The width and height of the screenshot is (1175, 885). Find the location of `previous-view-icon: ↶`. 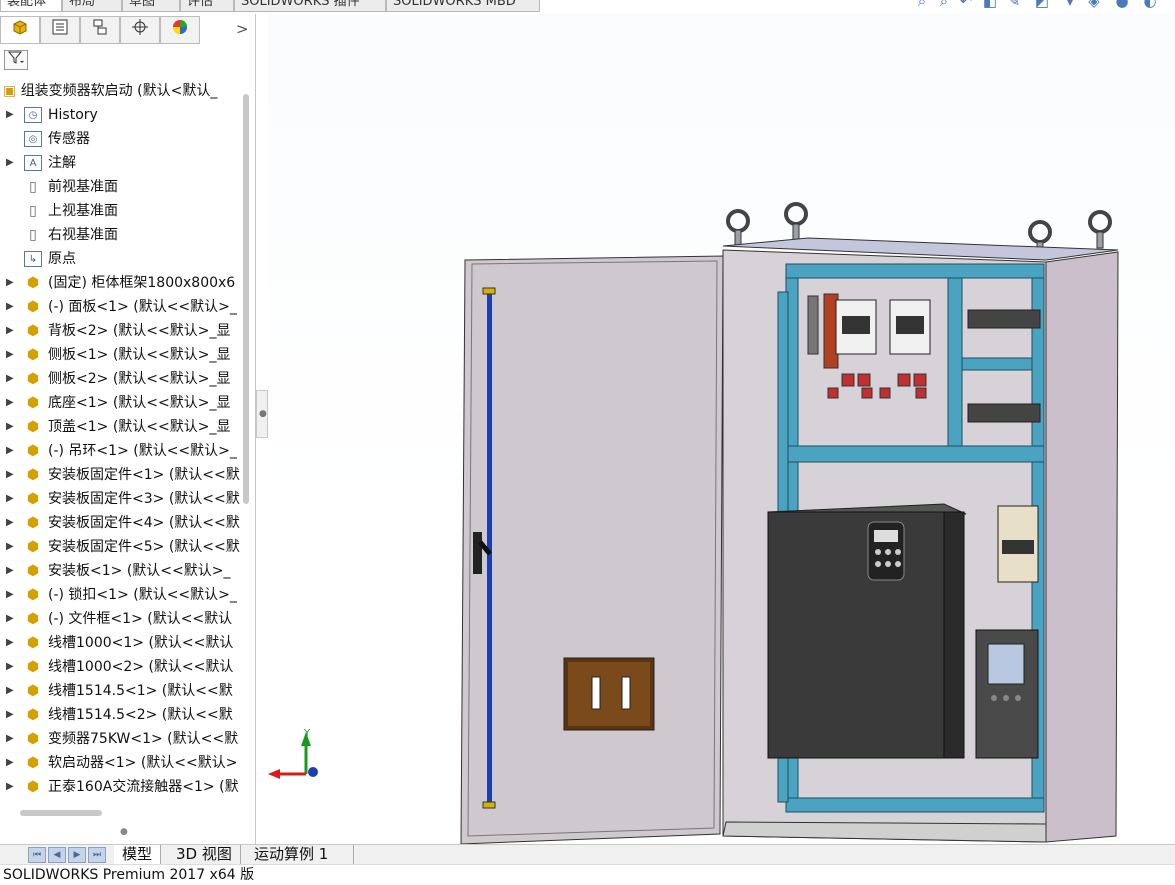

previous-view-icon: ↶ is located at coordinates (966, 5).